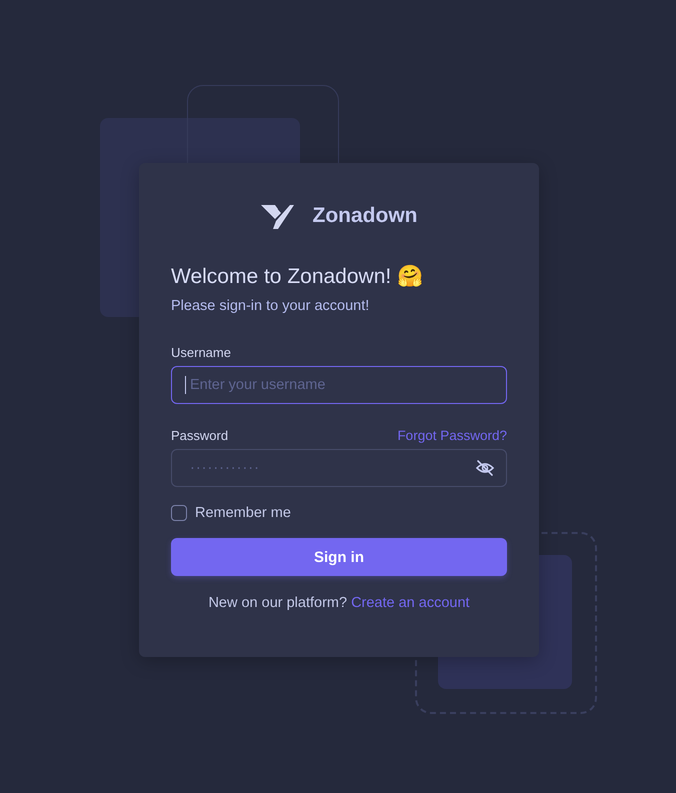 Image resolution: width=676 pixels, height=793 pixels. Describe the element at coordinates (410, 603) in the screenshot. I see `create-account-link: Create an account` at that location.